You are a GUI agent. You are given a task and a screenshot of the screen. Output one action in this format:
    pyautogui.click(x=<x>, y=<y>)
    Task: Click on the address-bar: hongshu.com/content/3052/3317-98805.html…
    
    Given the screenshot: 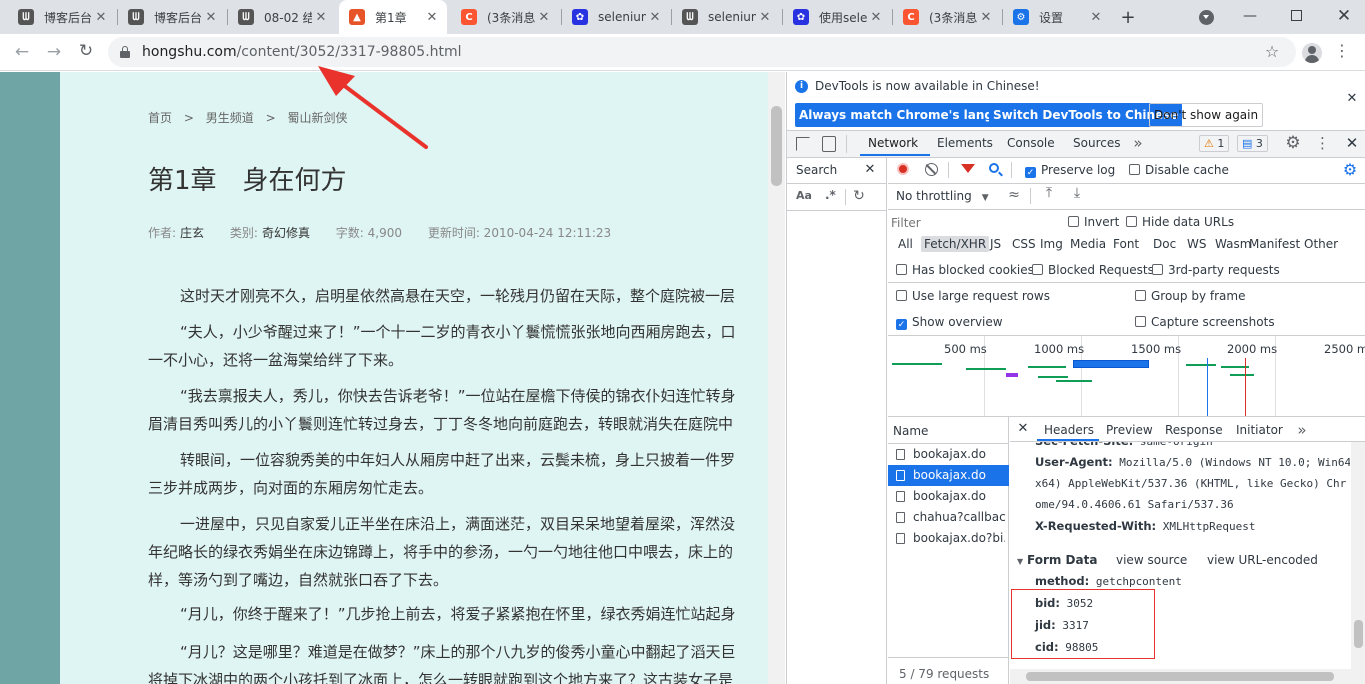 What is the action you would take?
    pyautogui.click(x=702, y=52)
    